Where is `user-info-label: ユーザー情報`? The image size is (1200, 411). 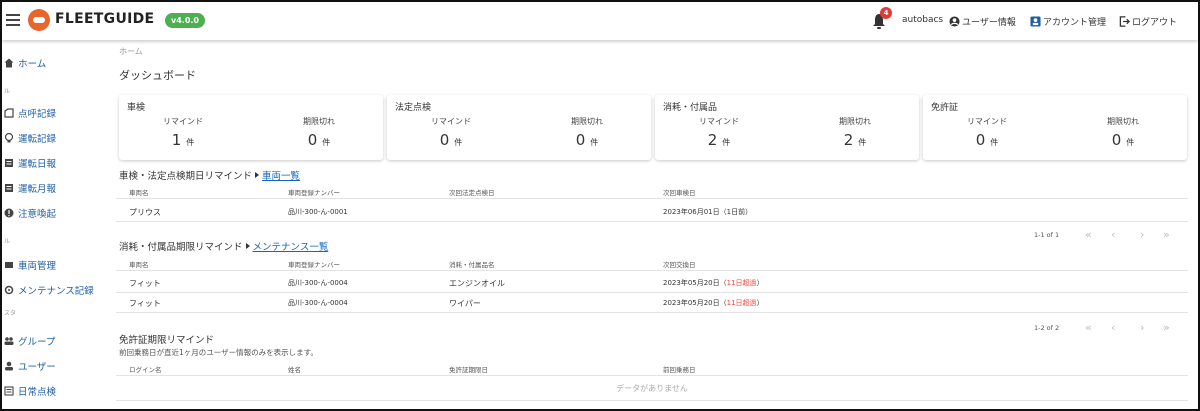
user-info-label: ユーザー情報 is located at coordinates (989, 23).